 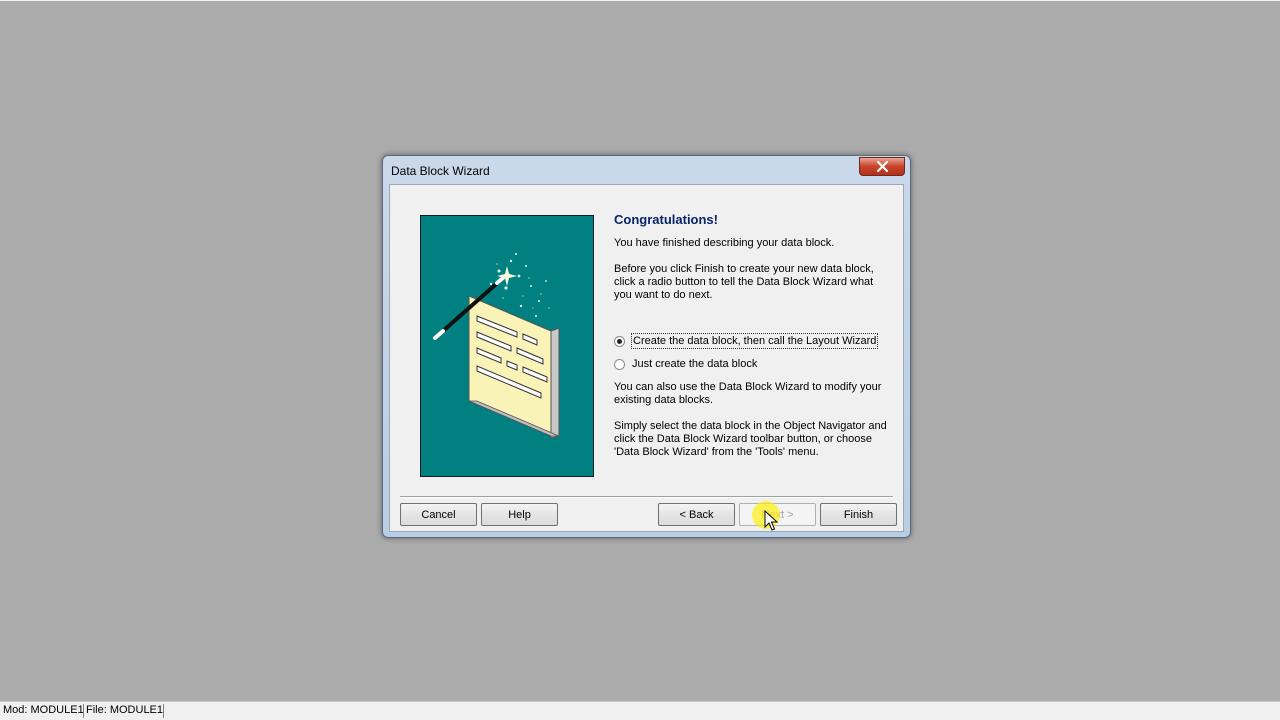 What do you see at coordinates (438, 514) in the screenshot?
I see `cancel-button: Cancel` at bounding box center [438, 514].